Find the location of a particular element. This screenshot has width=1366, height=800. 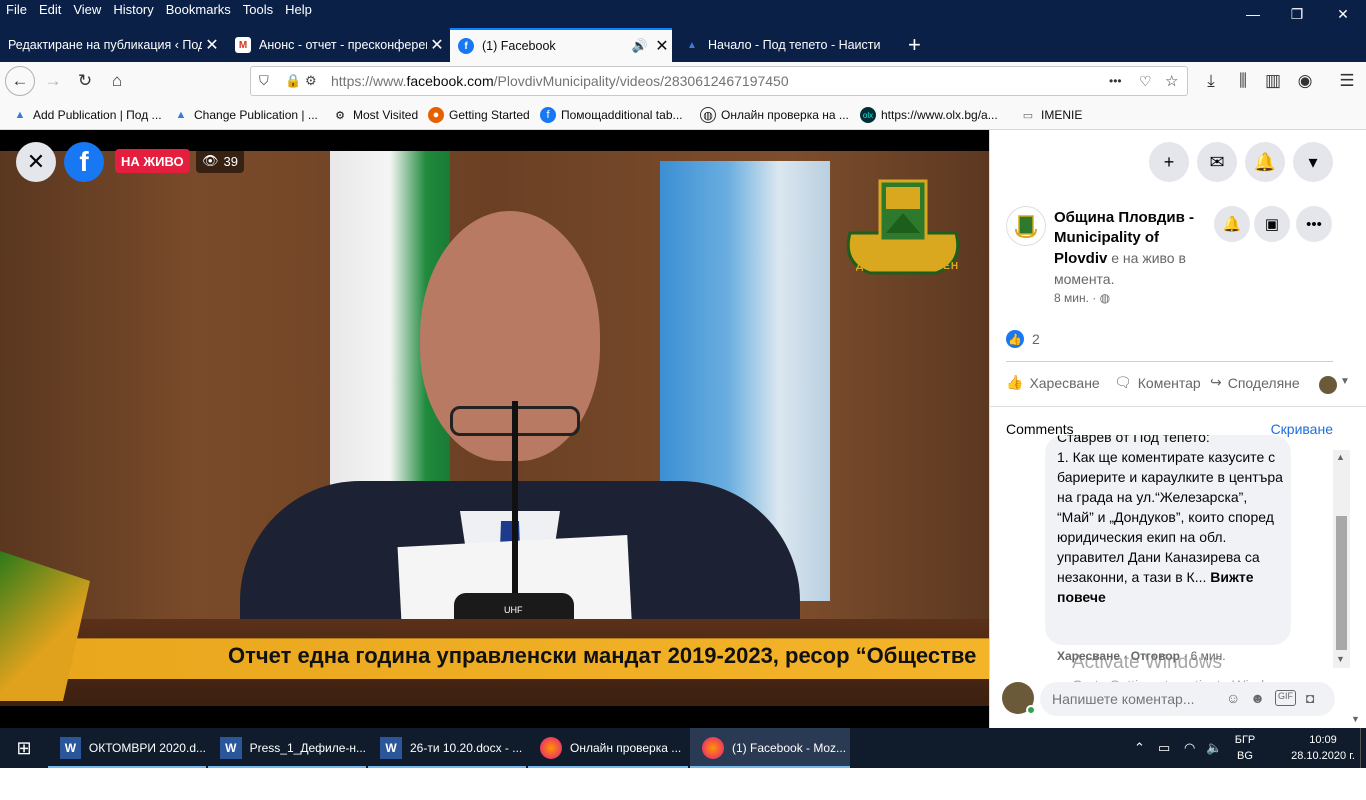

like-count: 2 is located at coordinates (1036, 339).